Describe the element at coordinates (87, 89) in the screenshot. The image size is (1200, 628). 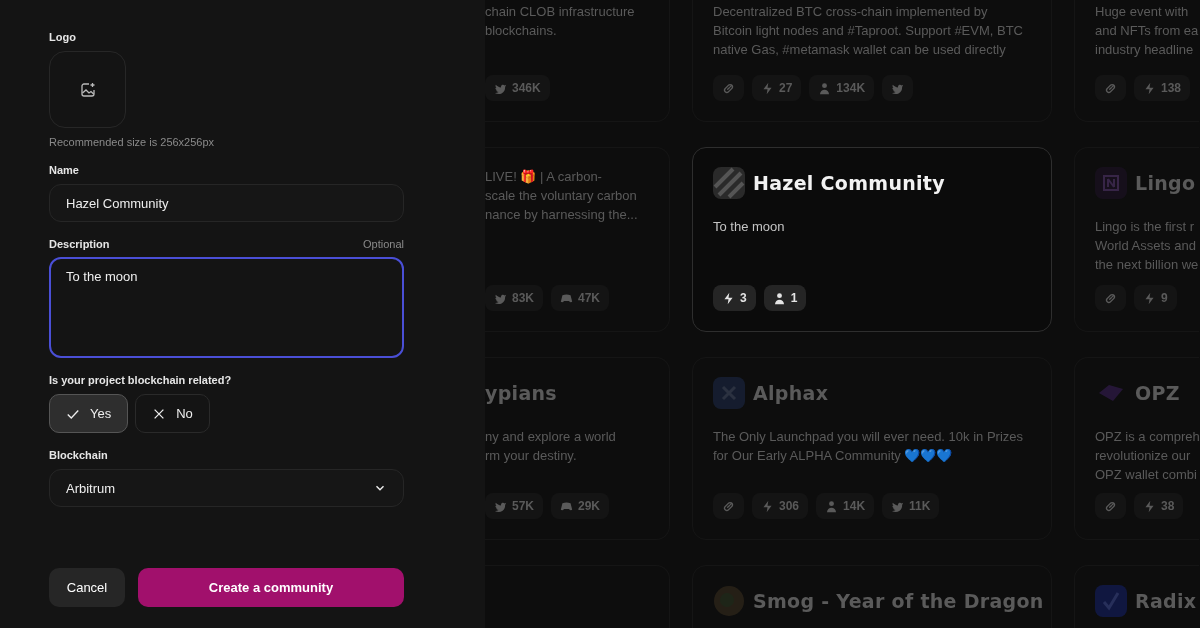
I see `image-add-icon` at that location.